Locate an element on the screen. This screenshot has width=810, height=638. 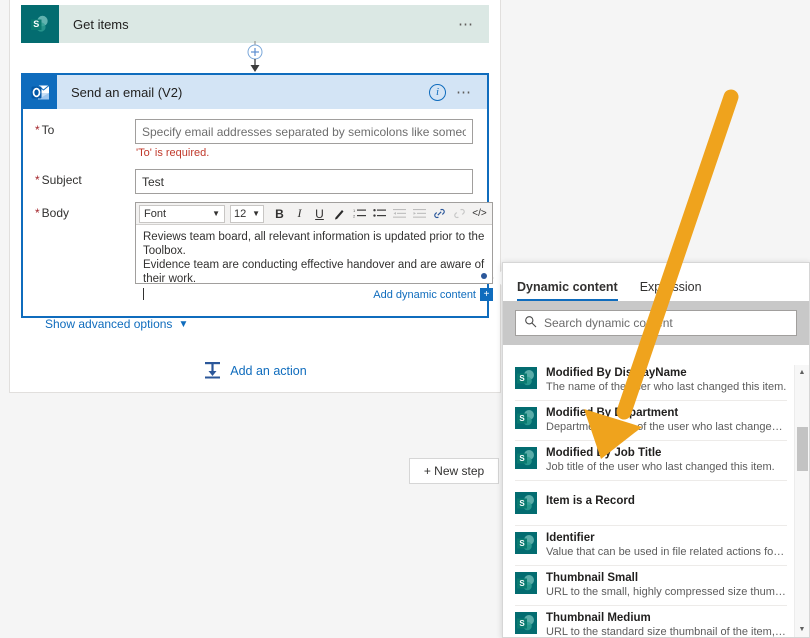
link-icon is located at coordinates (439, 213).